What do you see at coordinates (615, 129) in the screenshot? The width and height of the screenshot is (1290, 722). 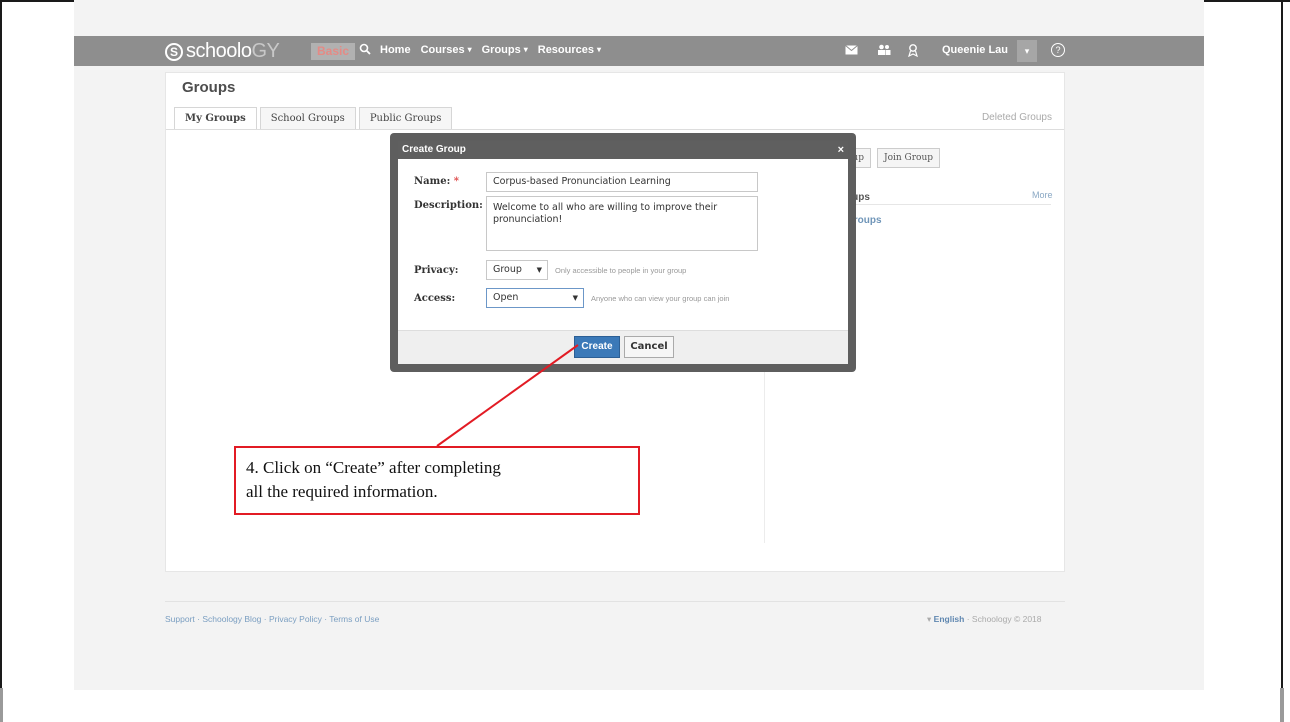 I see `tab-divider` at bounding box center [615, 129].